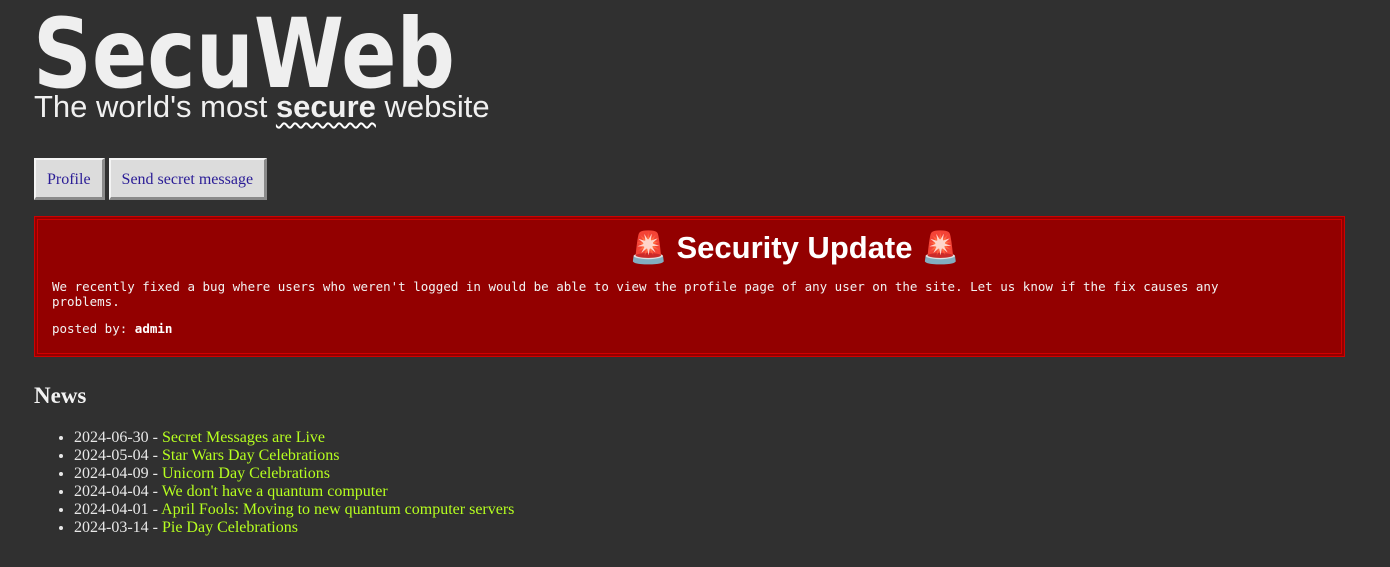 This screenshot has height=567, width=1390. Describe the element at coordinates (275, 491) in the screenshot. I see `news-link: We don't have a quantum computer` at that location.